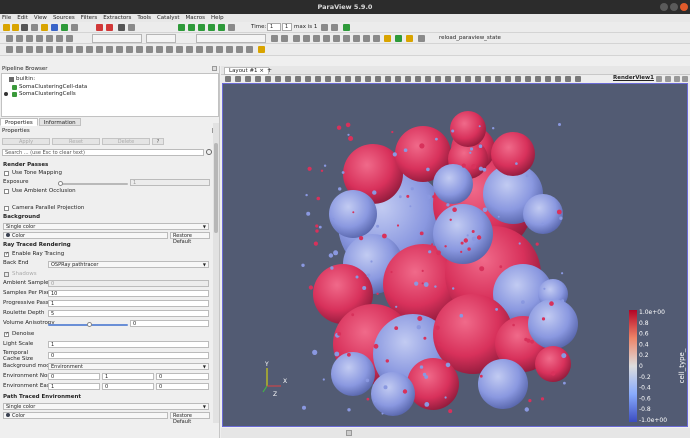 The image size is (690, 438). What do you see at coordinates (334, 27) in the screenshot?
I see `find-data-icon` at bounding box center [334, 27].